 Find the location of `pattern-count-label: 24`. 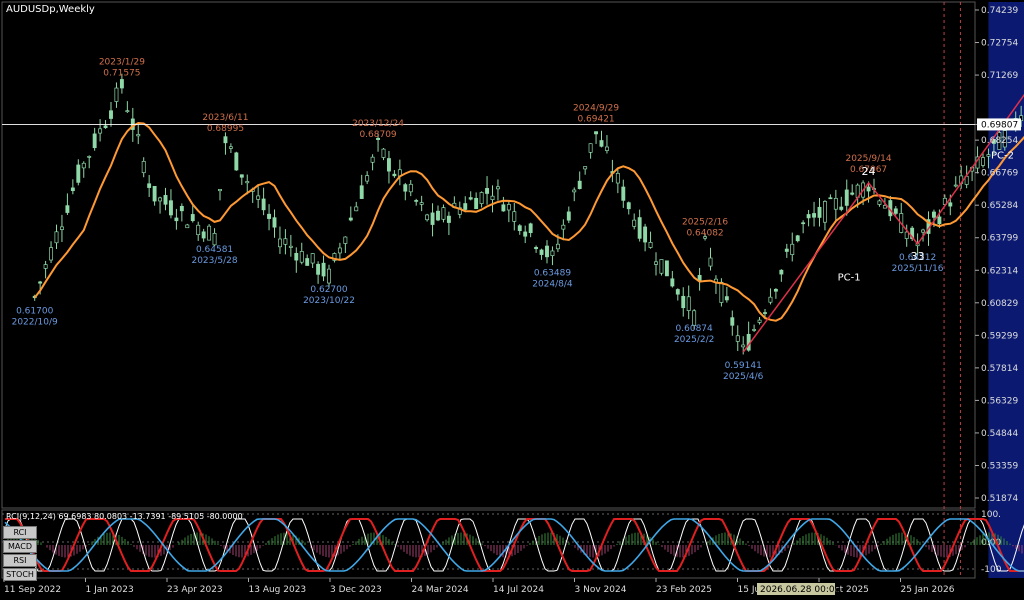

pattern-count-label: 24 is located at coordinates (869, 171).